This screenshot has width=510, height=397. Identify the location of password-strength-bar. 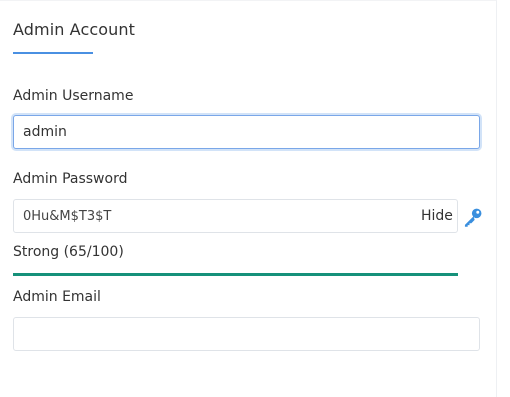
(235, 274).